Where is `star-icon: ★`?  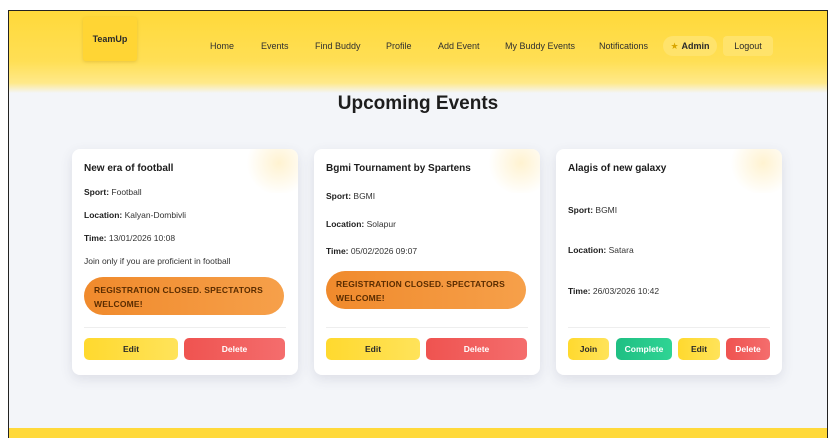 star-icon: ★ is located at coordinates (674, 45).